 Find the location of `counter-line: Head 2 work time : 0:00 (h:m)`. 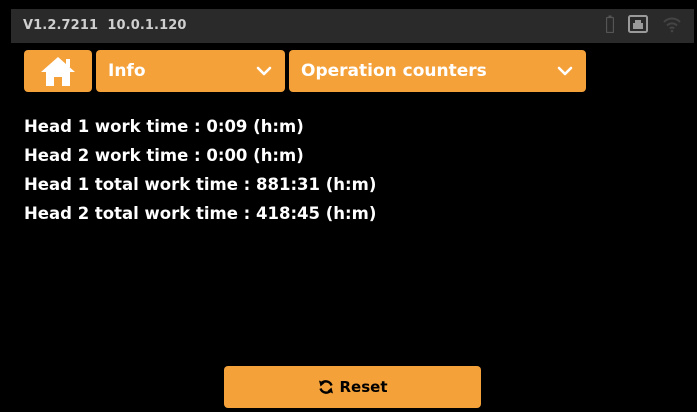

counter-line: Head 2 work time : 0:00 (h:m) is located at coordinates (164, 155).